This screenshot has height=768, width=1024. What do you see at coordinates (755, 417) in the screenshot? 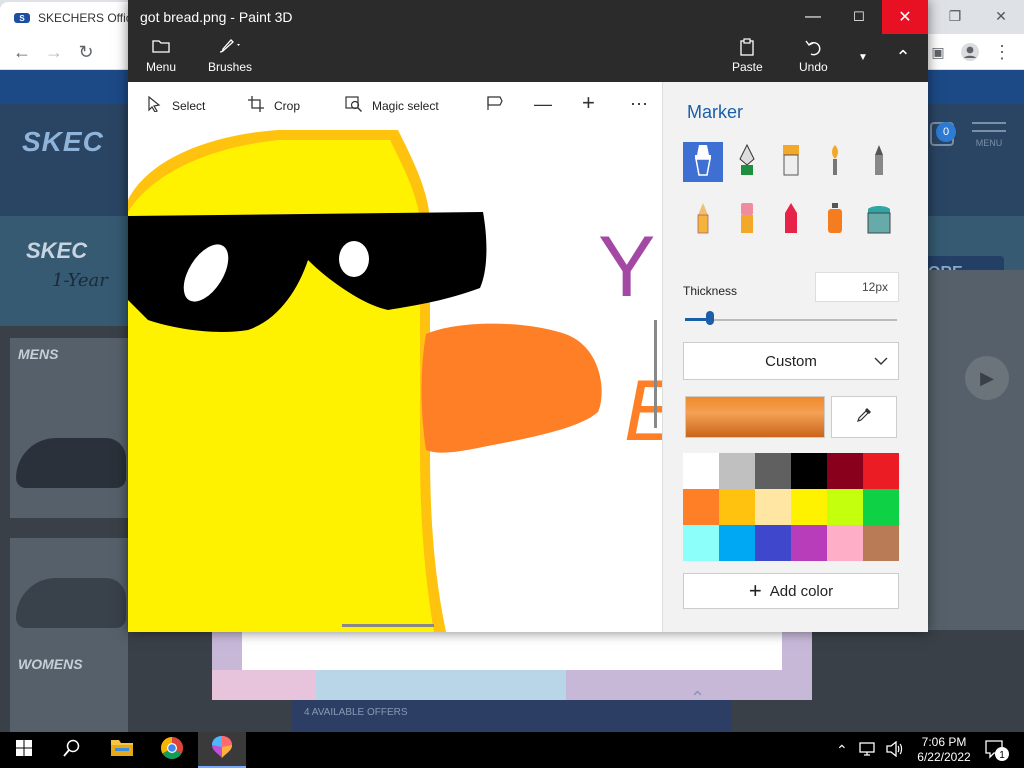
I see `current-color-swatch` at bounding box center [755, 417].